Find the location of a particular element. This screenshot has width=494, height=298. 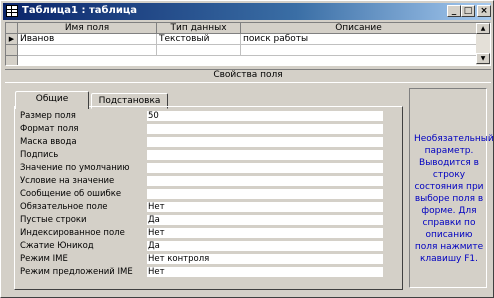

scroll-down-icon: ▼ is located at coordinates (483, 58).